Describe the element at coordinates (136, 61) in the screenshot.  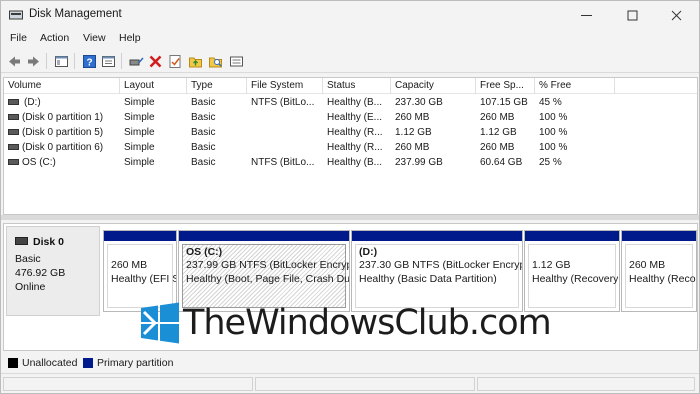
I see `connect-drive-button` at that location.